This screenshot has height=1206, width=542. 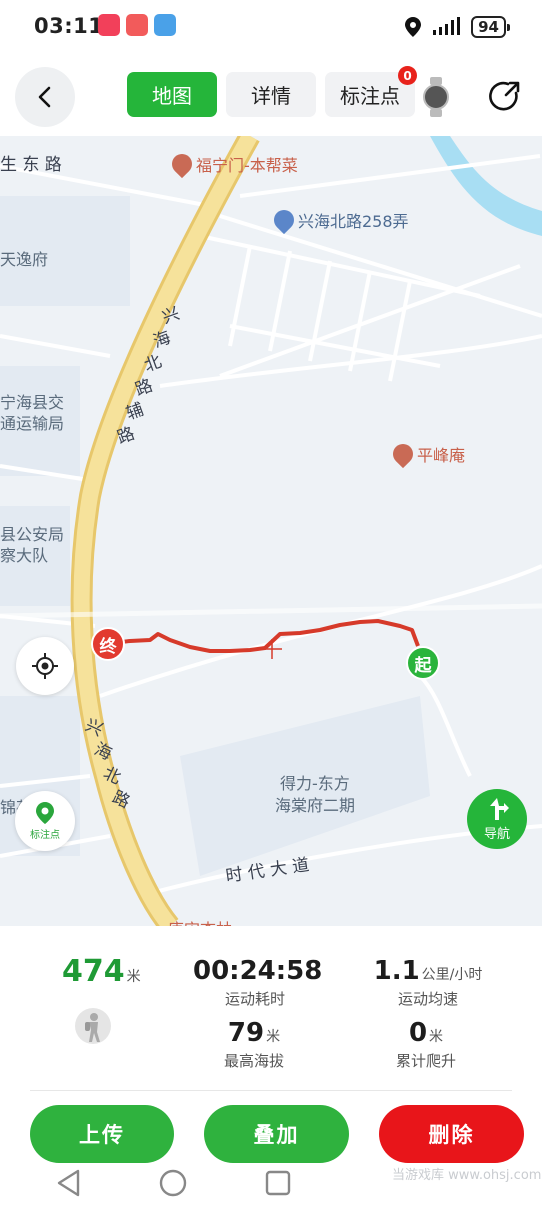 I want to click on stat-climb: 0米 累计爬升, so click(x=426, y=1044).